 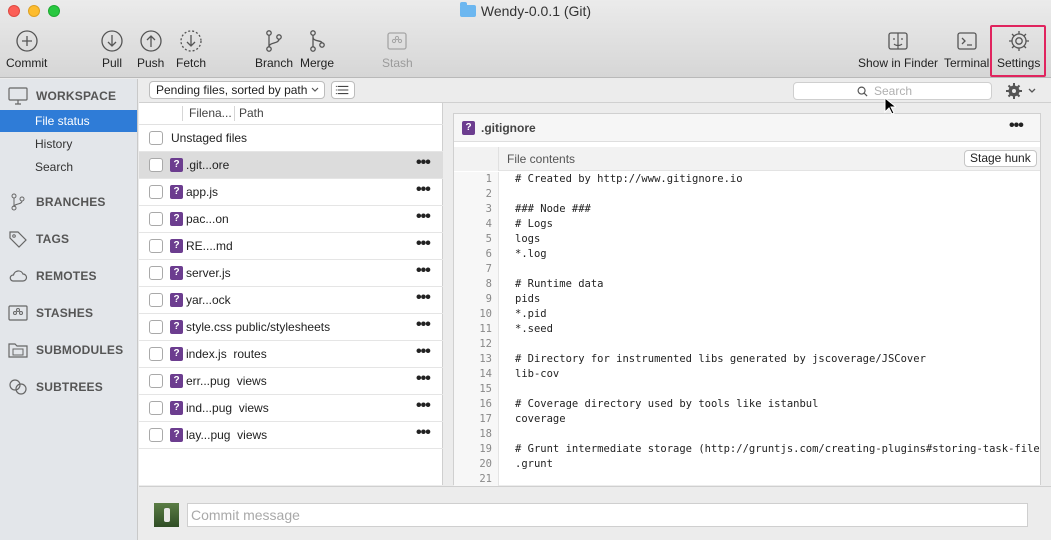 I want to click on folder-icon, so click(x=18, y=350).